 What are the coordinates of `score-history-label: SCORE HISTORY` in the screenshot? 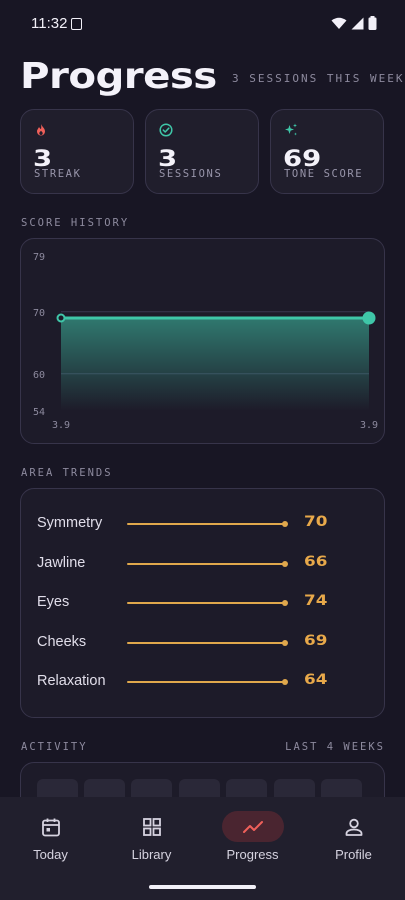 It's located at (75, 223).